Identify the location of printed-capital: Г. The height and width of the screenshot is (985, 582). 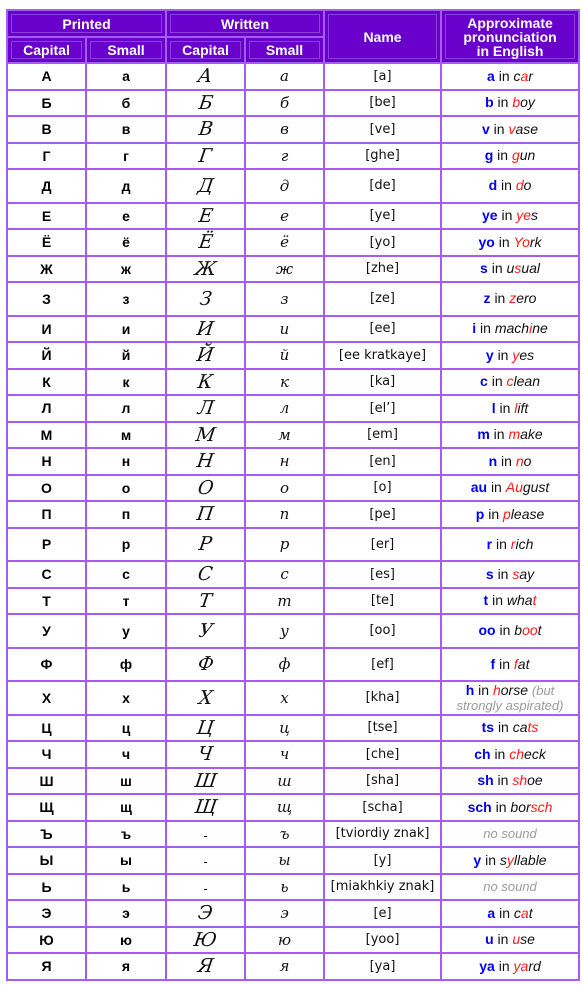
(46, 155).